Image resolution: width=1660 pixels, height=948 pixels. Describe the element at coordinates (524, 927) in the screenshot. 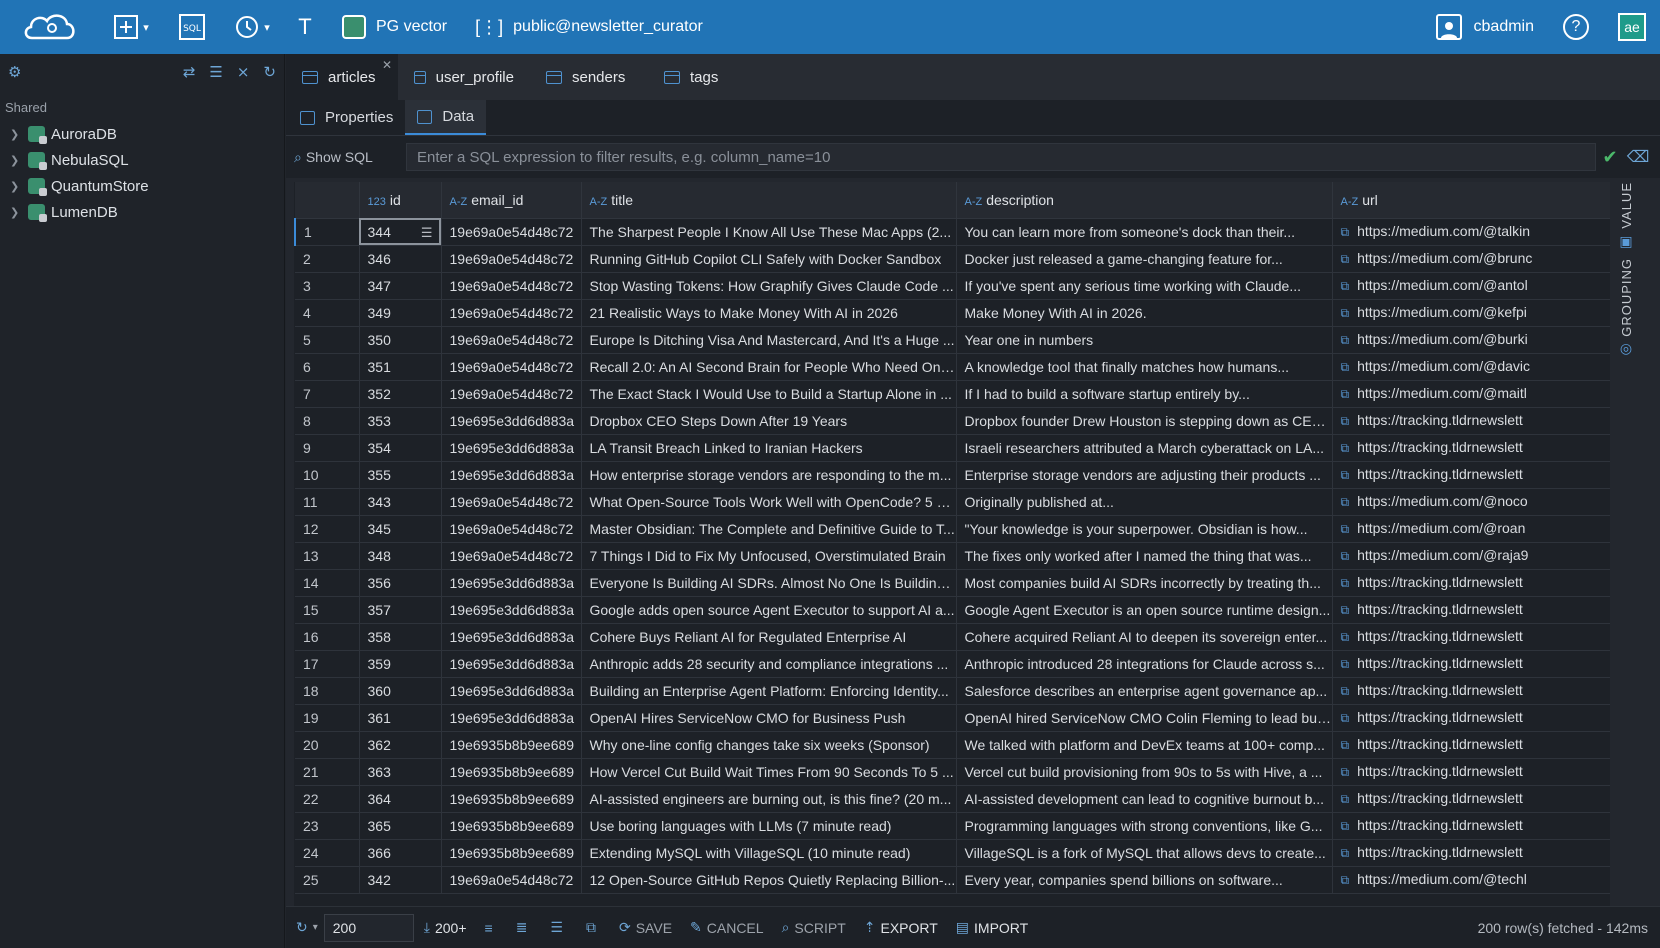

I see `duplicate-row-button: ≣` at that location.